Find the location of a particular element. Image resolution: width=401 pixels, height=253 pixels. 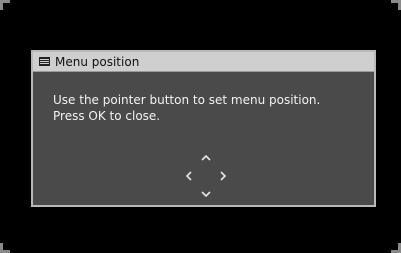

dialog-titlebar: Menu position is located at coordinates (203, 62).